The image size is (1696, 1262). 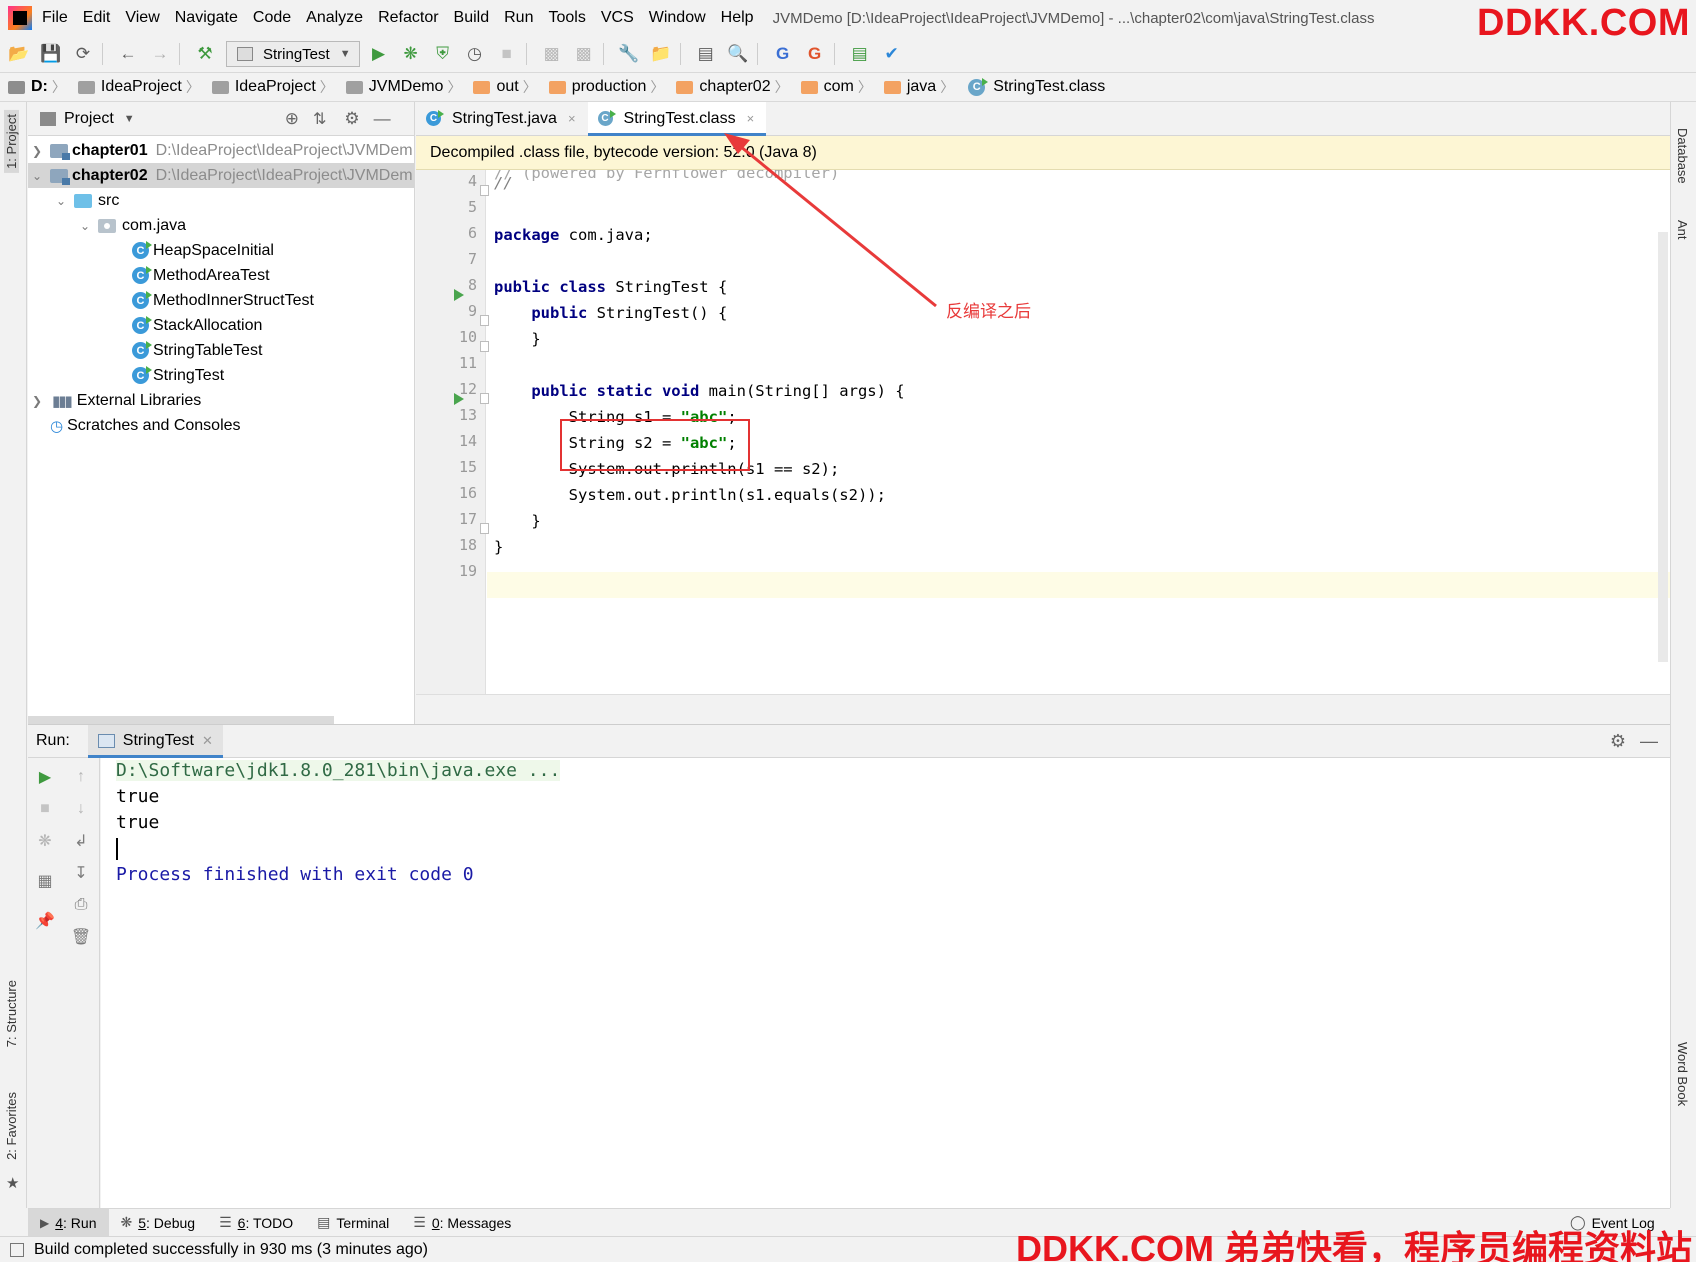 I want to click on scroll-to-end-icon: ↧, so click(x=81, y=873).